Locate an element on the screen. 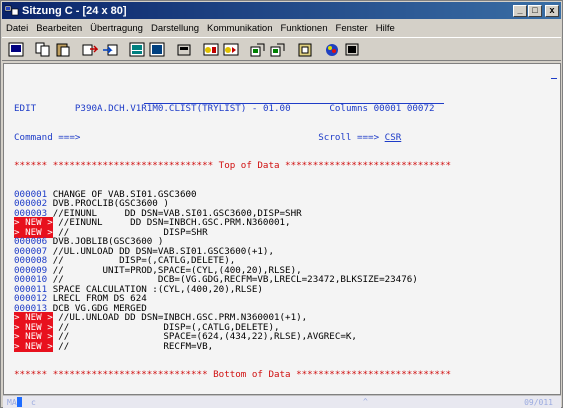 The image size is (563, 408). clipboard-icon is located at coordinates (304, 49).